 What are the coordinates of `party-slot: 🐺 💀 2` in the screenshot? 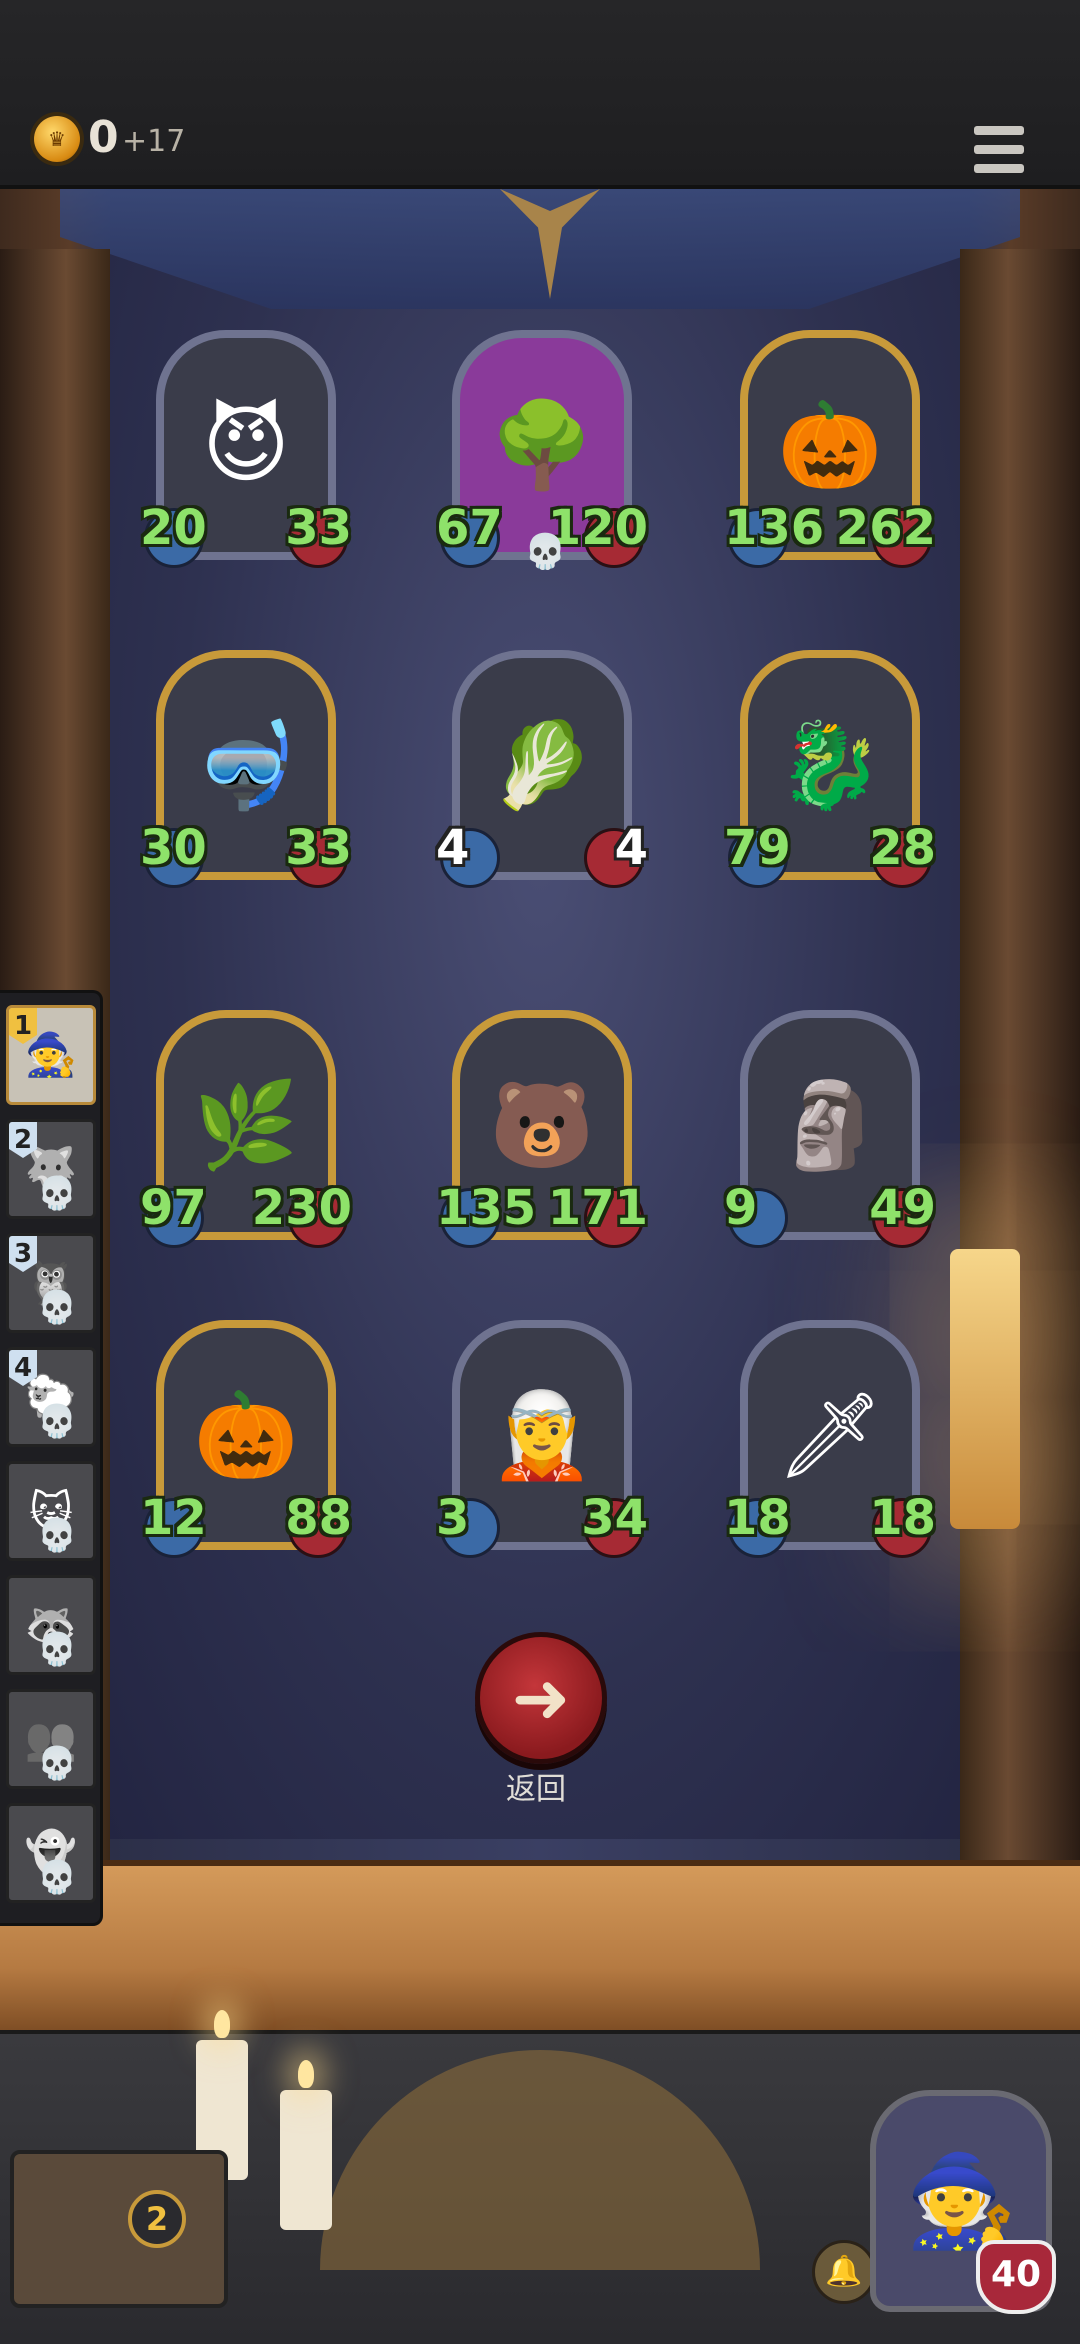 It's located at (51, 1169).